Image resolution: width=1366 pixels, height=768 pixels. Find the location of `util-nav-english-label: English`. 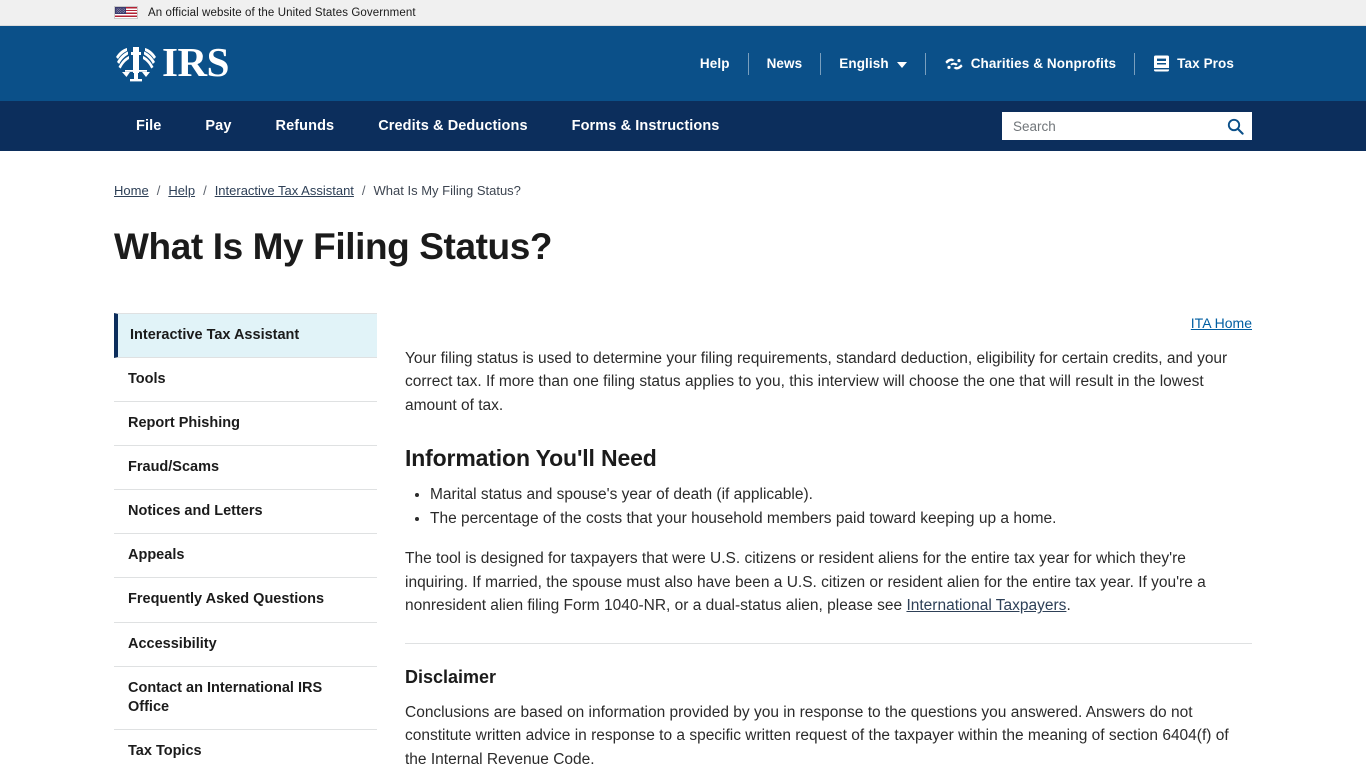

util-nav-english-label: English is located at coordinates (864, 63).